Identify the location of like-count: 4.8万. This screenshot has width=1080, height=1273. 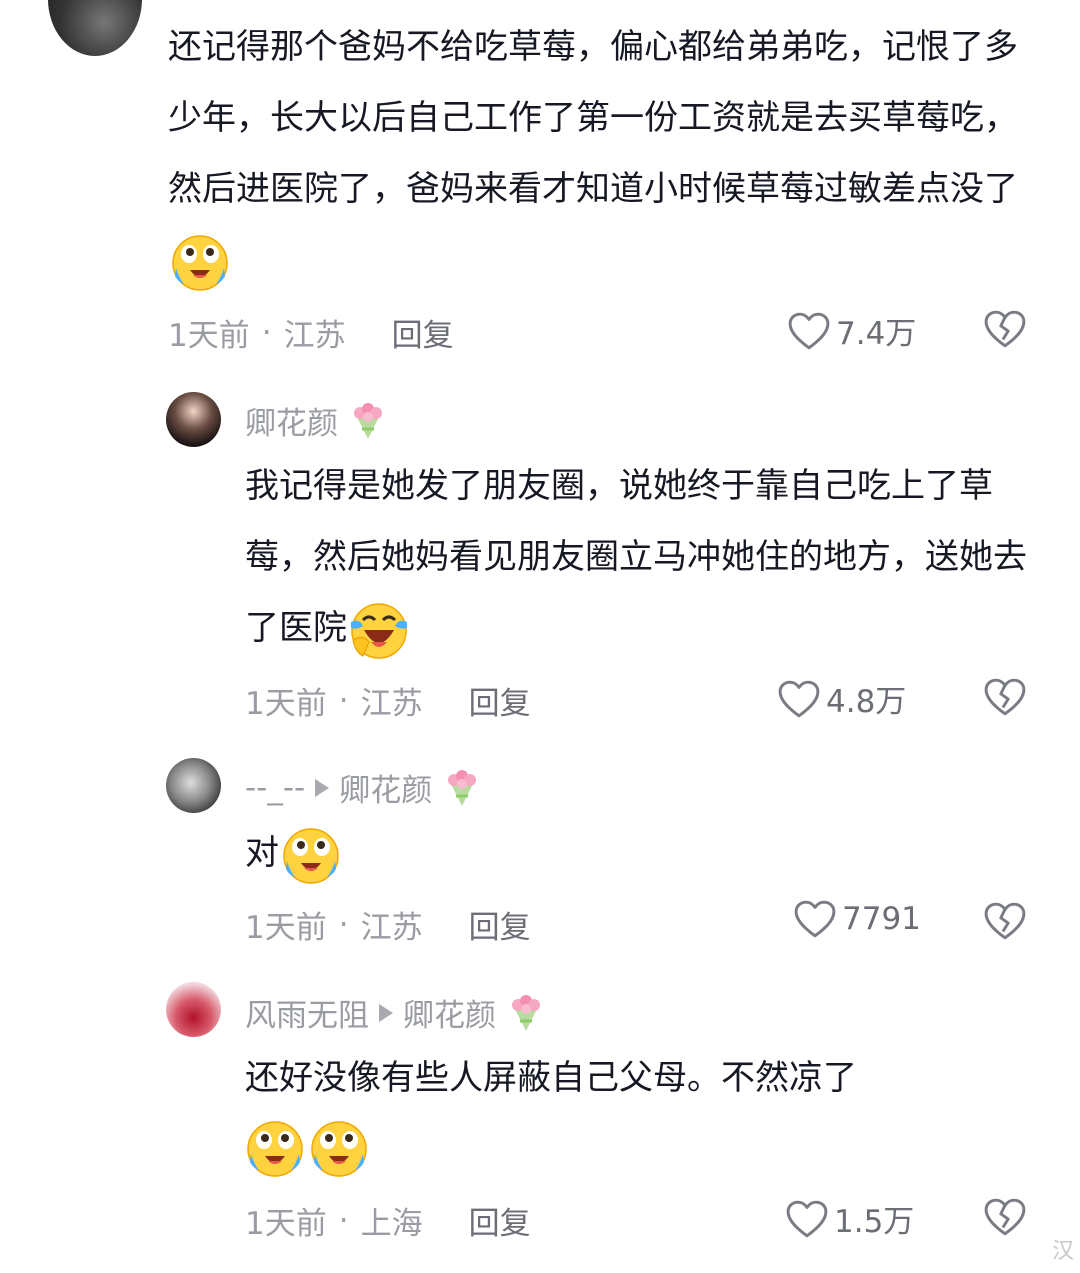
(866, 702).